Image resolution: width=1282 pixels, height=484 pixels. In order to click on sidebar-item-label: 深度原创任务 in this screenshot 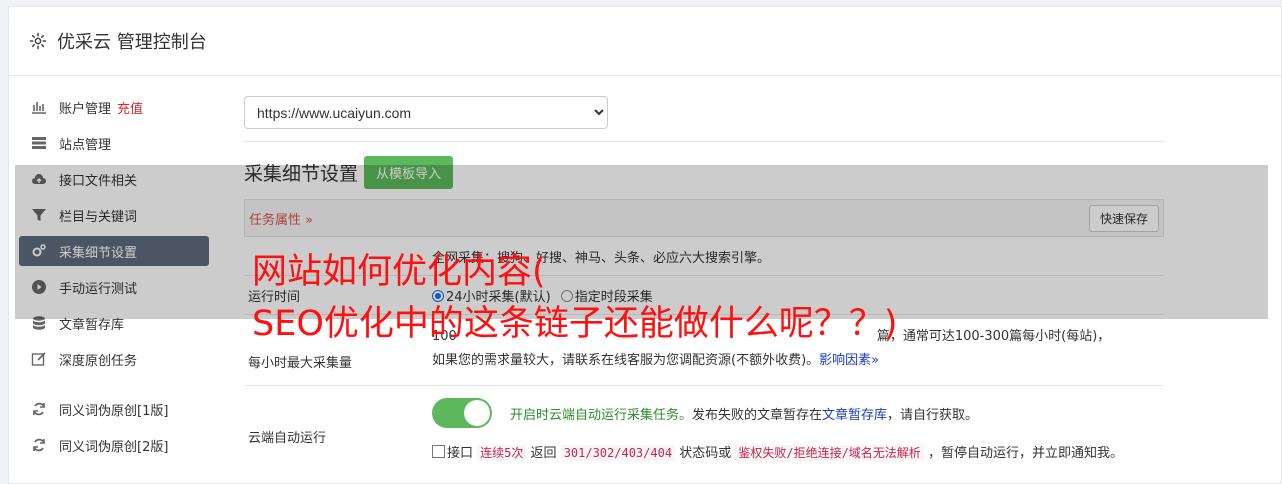, I will do `click(98, 361)`.